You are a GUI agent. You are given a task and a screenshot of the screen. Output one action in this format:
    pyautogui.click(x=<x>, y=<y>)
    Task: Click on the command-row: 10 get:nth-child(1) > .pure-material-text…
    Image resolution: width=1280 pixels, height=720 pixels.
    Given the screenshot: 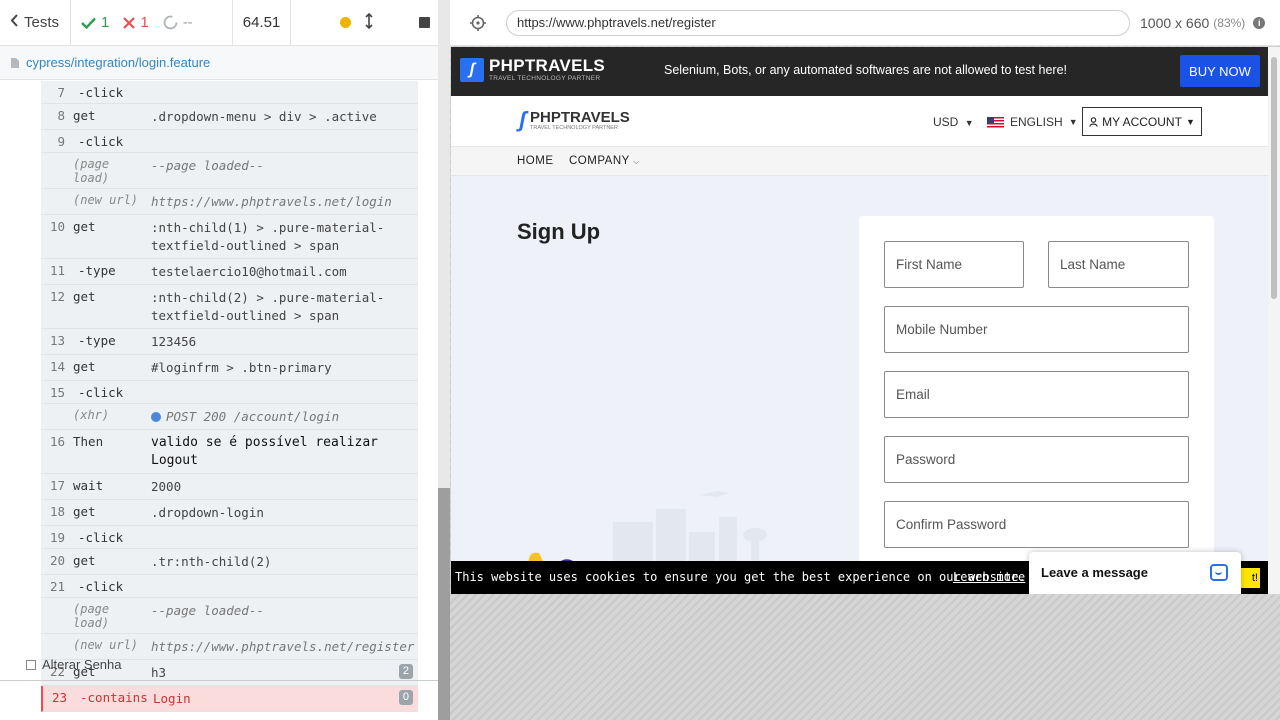 What is the action you would take?
    pyautogui.click(x=229, y=237)
    